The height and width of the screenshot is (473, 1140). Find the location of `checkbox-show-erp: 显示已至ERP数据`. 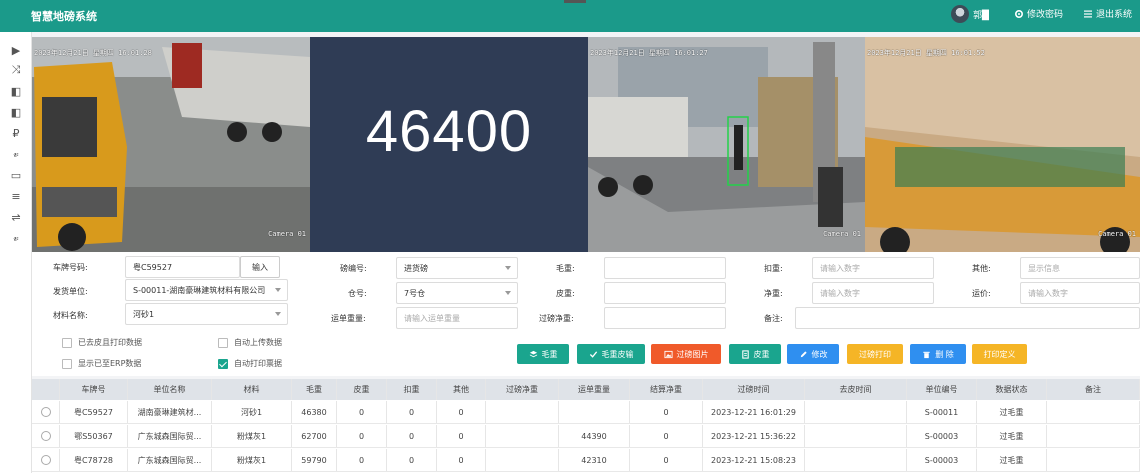

checkbox-show-erp: 显示已至ERP数据 is located at coordinates (101, 363).